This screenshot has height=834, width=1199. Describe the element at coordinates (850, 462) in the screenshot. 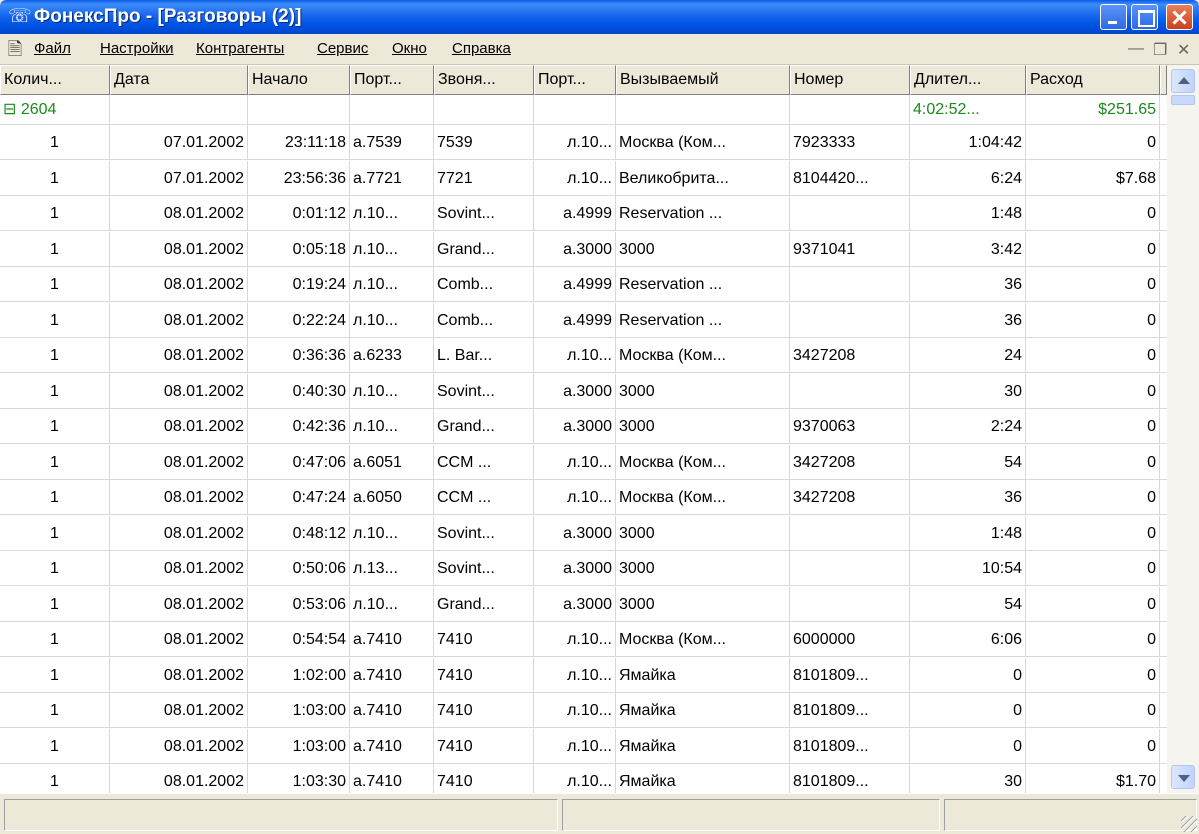

I see `cell-number: 3427208` at that location.